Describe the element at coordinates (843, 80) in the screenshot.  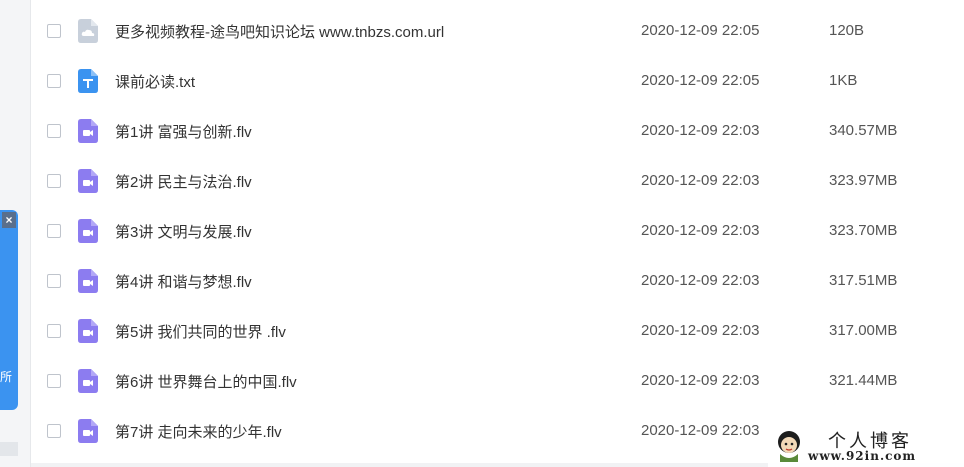
I see `file-size: 1KB` at that location.